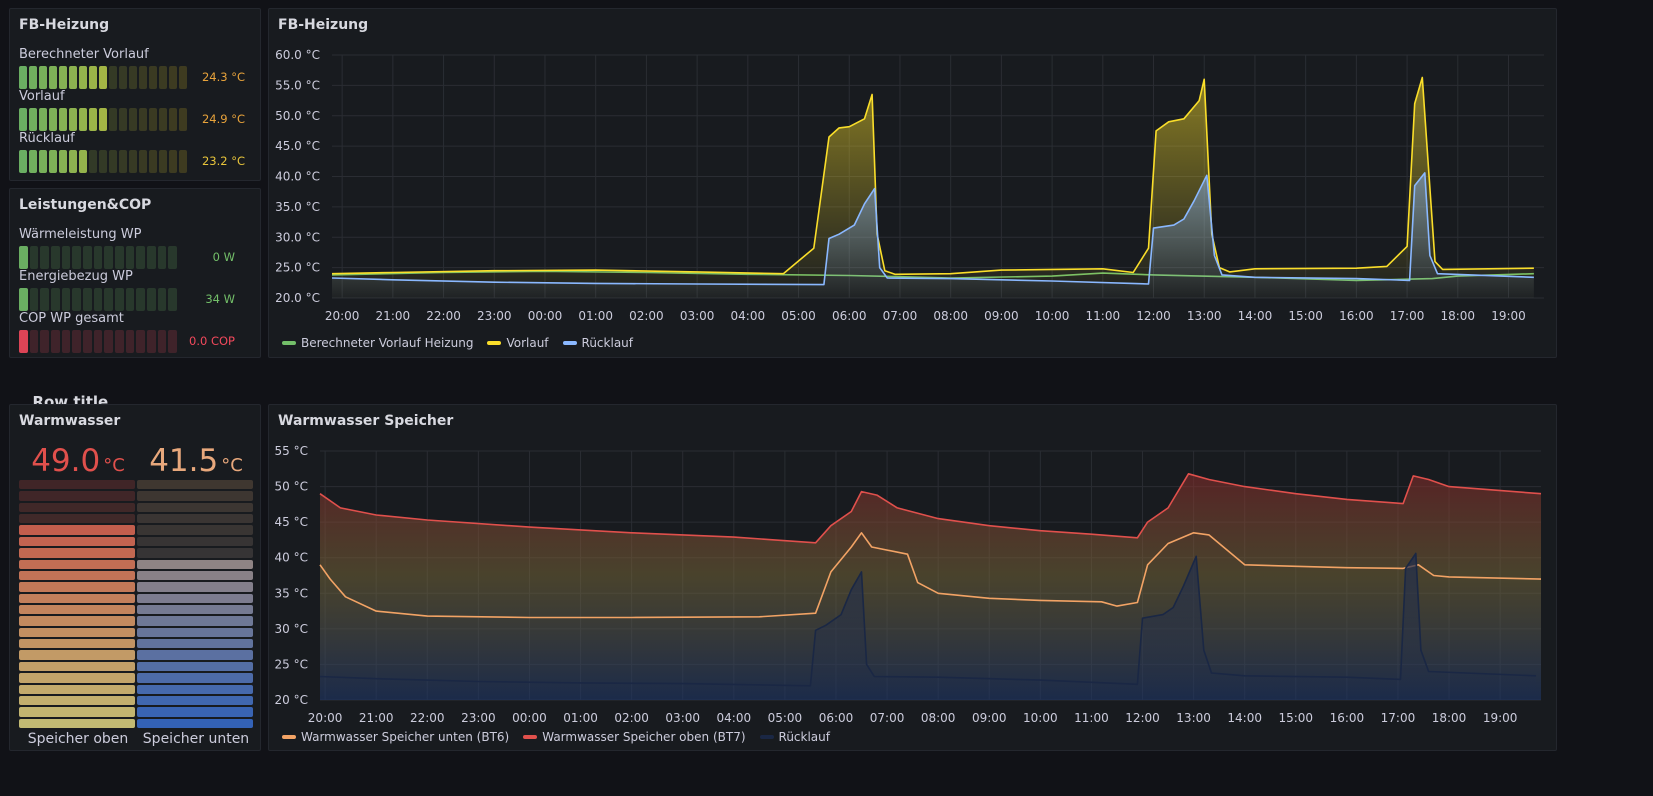 The width and height of the screenshot is (1653, 796). Describe the element at coordinates (1407, 316) in the screenshot. I see `x-tick-label: 17:00` at that location.